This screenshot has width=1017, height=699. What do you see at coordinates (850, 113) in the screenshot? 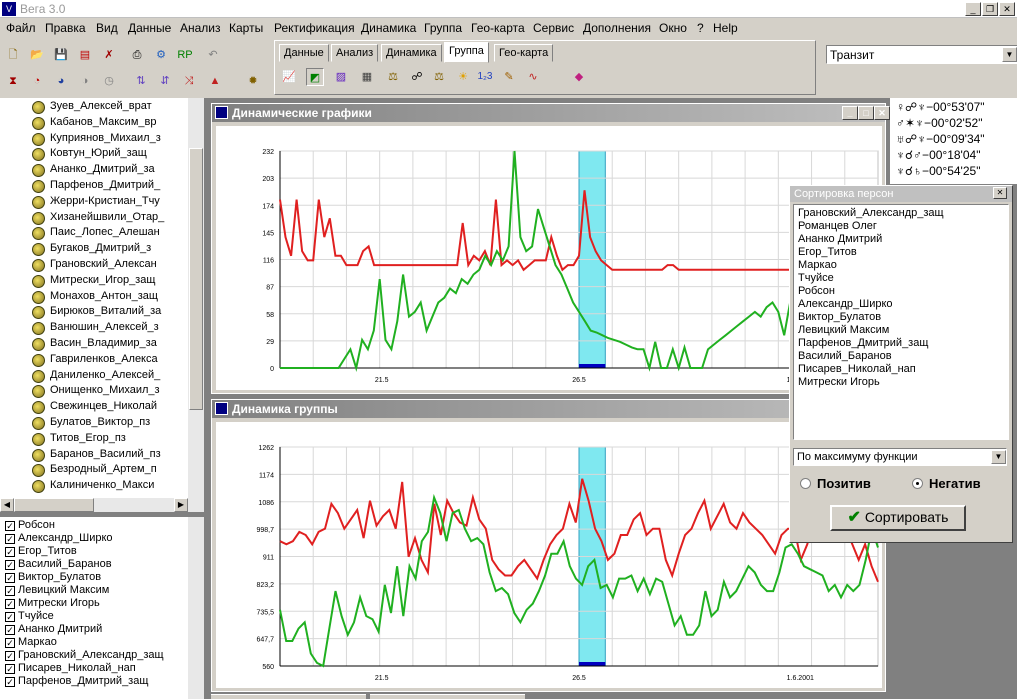
I see `win-minimize-button: _` at bounding box center [850, 113].